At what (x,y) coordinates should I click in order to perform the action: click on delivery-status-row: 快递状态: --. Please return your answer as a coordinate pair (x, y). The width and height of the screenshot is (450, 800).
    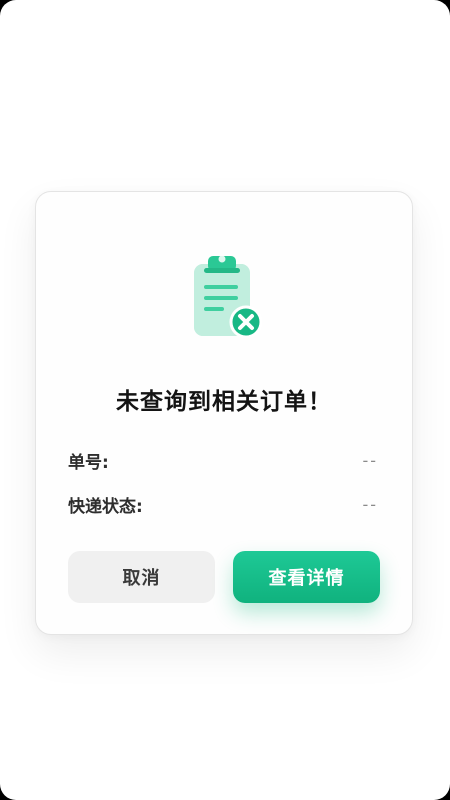
    Looking at the image, I should click on (223, 504).